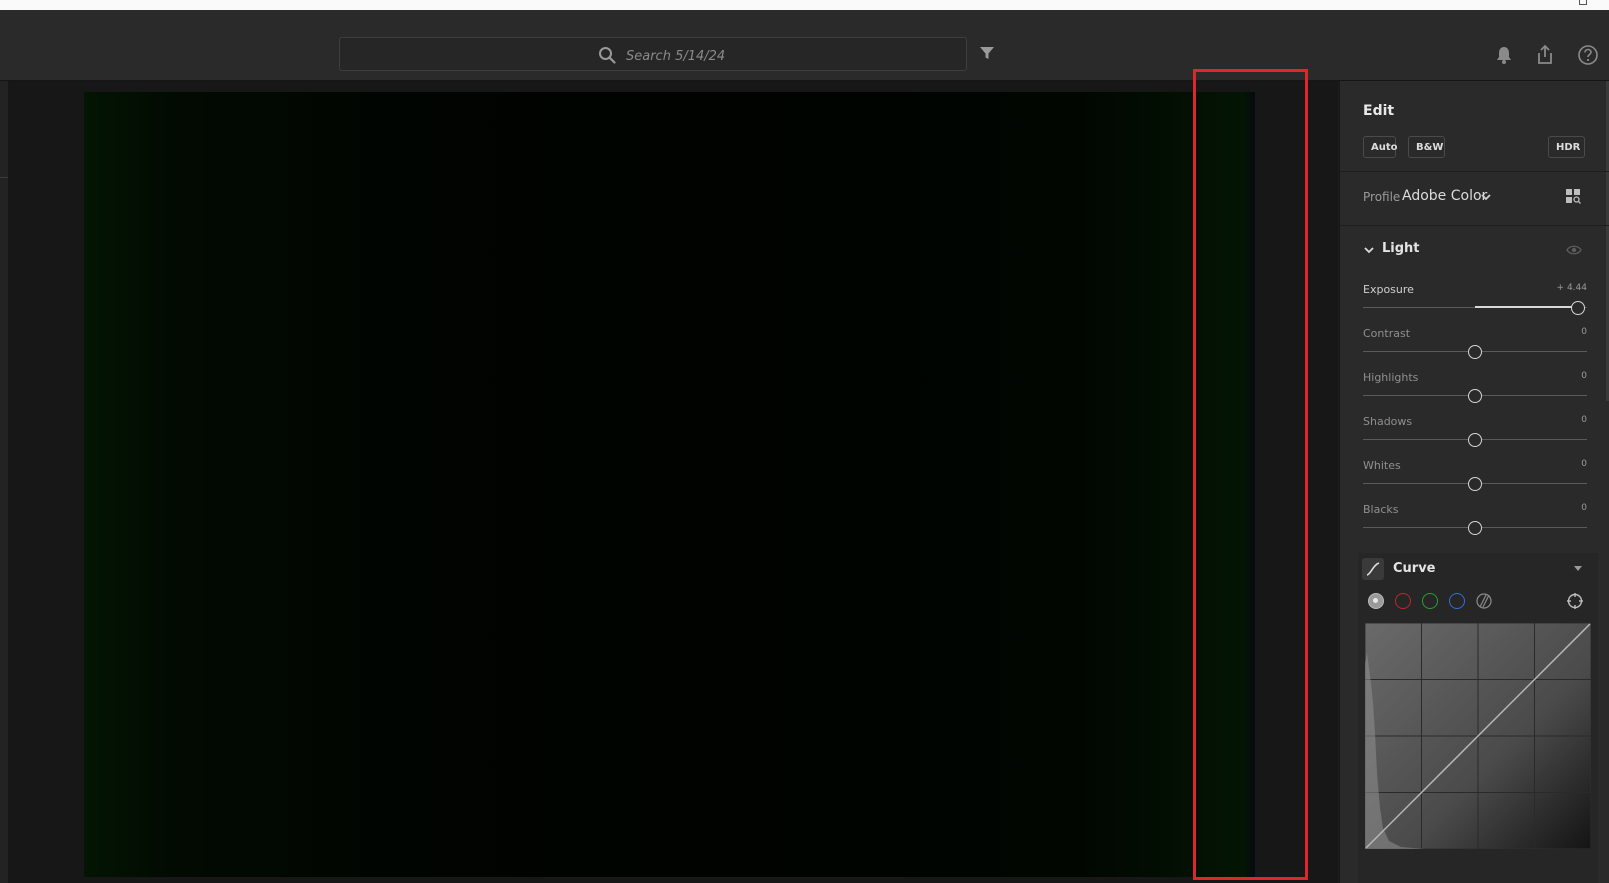 This screenshot has width=1609, height=883. I want to click on channel-blue-icon, so click(1457, 601).